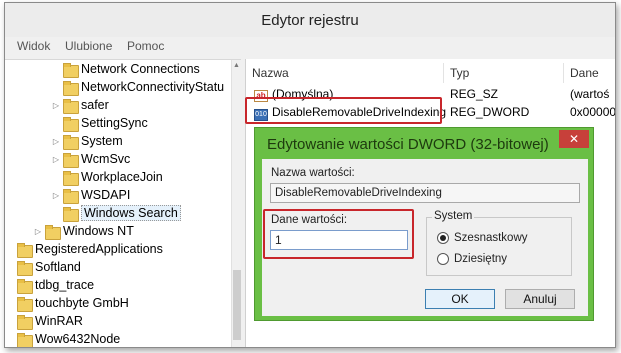  Describe the element at coordinates (84, 249) in the screenshot. I see `tree-item: RegisteredApplications` at that location.